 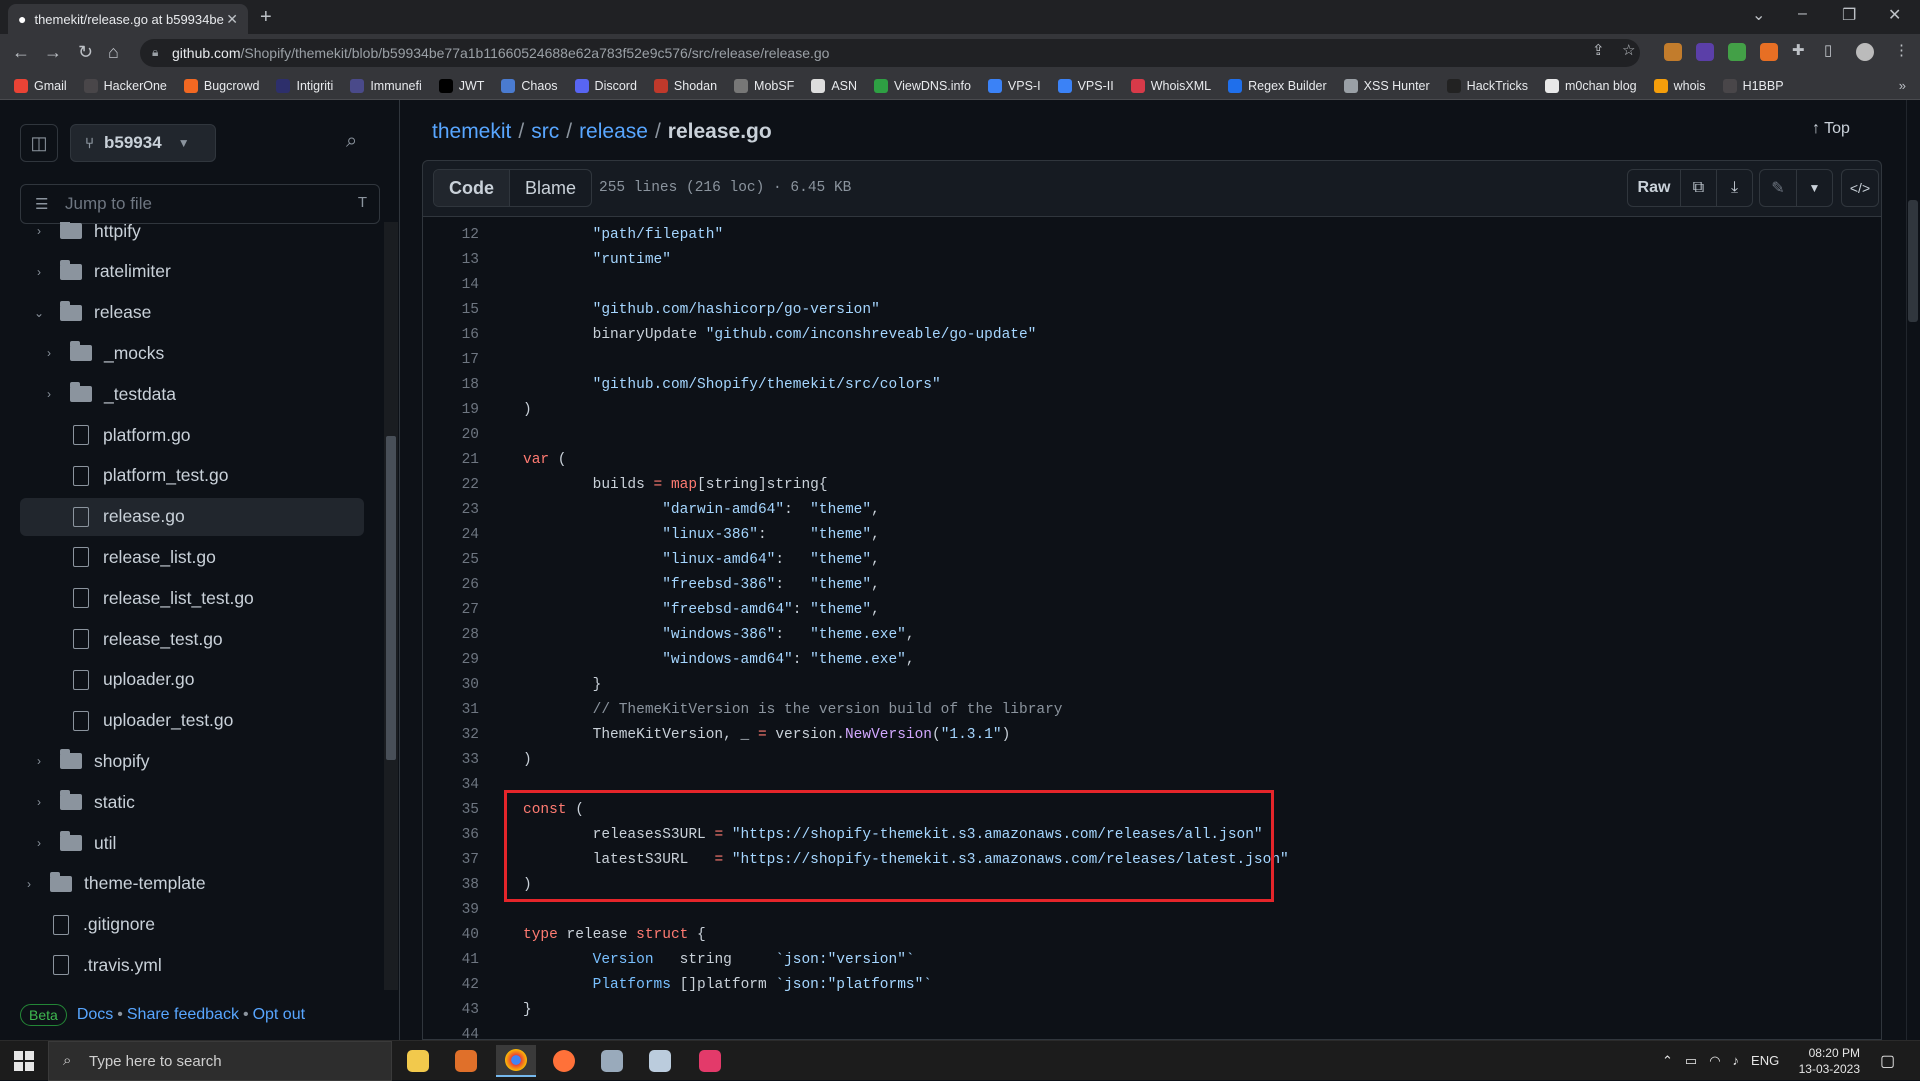 I want to click on bookmark-item: MobSF, so click(x=764, y=85).